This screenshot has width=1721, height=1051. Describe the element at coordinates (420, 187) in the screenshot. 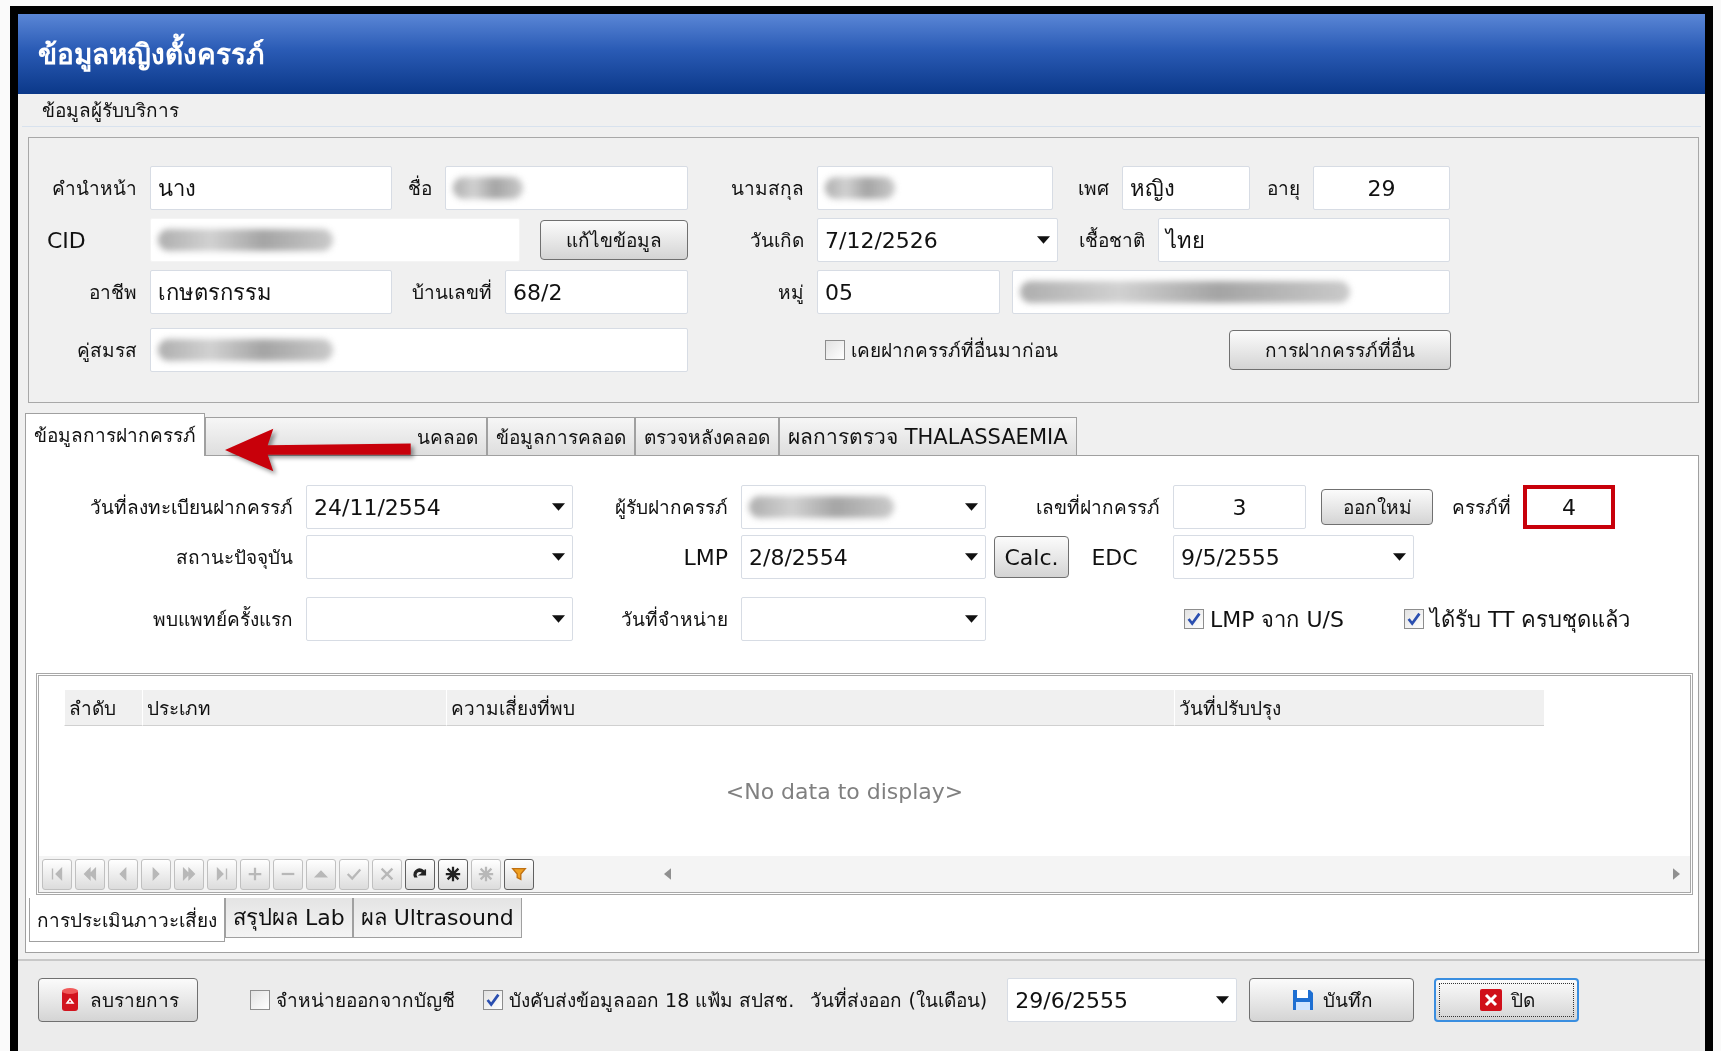

I see `field-label: ชื่อ` at that location.